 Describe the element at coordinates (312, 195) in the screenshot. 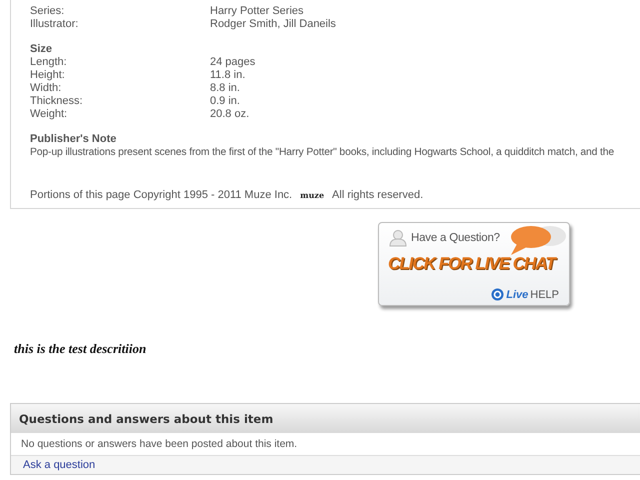

I see `muze-logo: muze` at that location.